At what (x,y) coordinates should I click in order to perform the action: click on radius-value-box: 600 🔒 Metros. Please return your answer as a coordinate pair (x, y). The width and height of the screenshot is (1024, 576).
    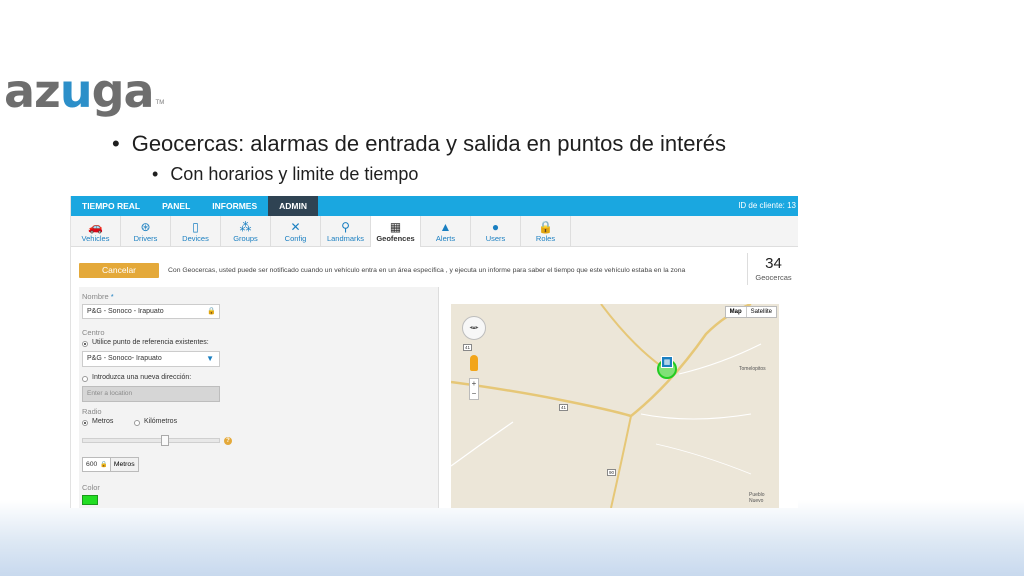
    Looking at the image, I should click on (110, 464).